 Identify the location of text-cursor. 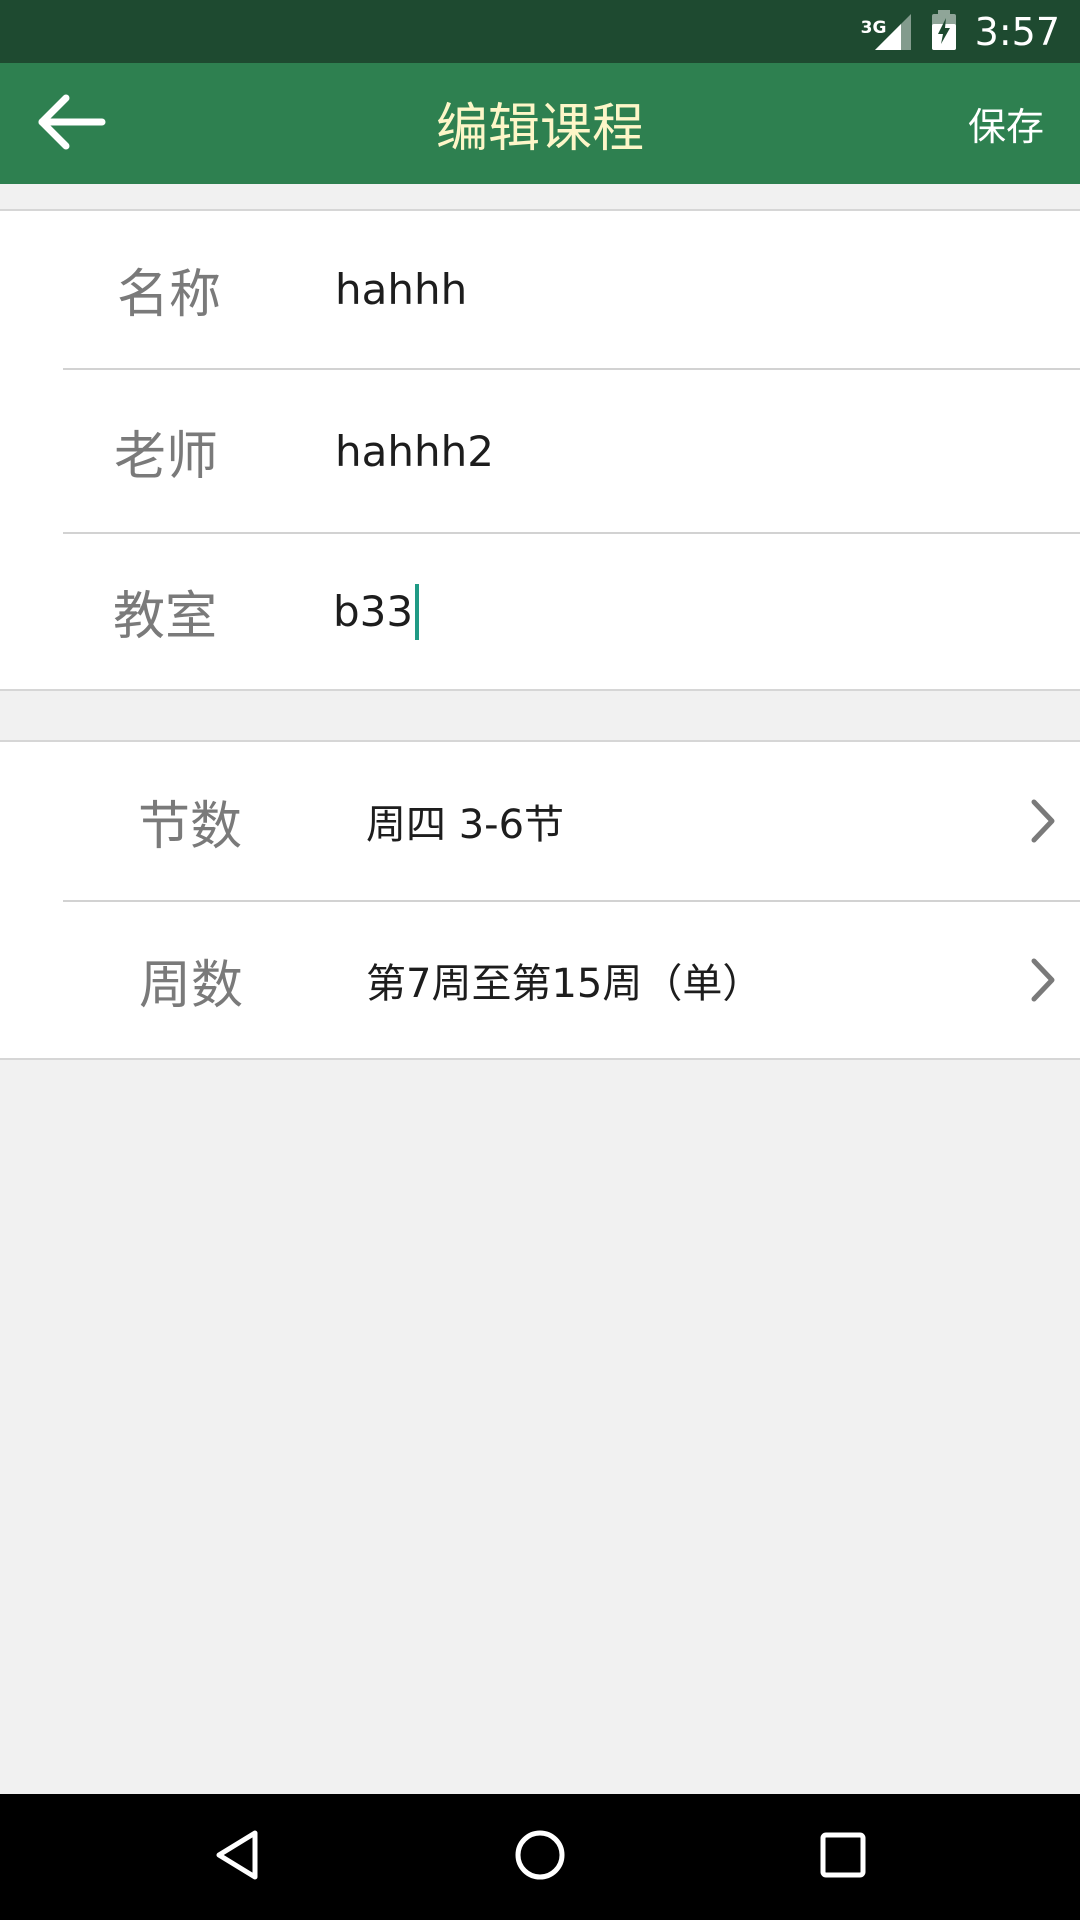
(417, 611).